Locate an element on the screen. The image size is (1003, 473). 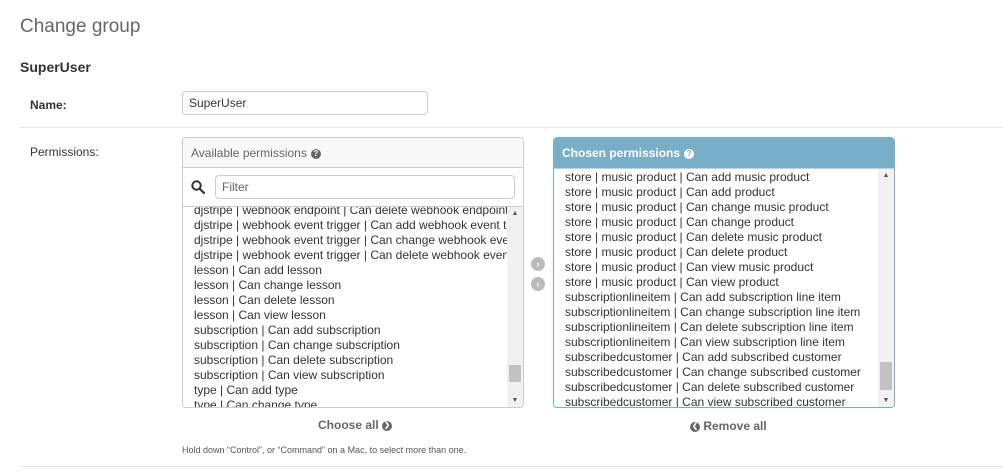
remove-permission-arrow-icon: ‹ is located at coordinates (538, 284).